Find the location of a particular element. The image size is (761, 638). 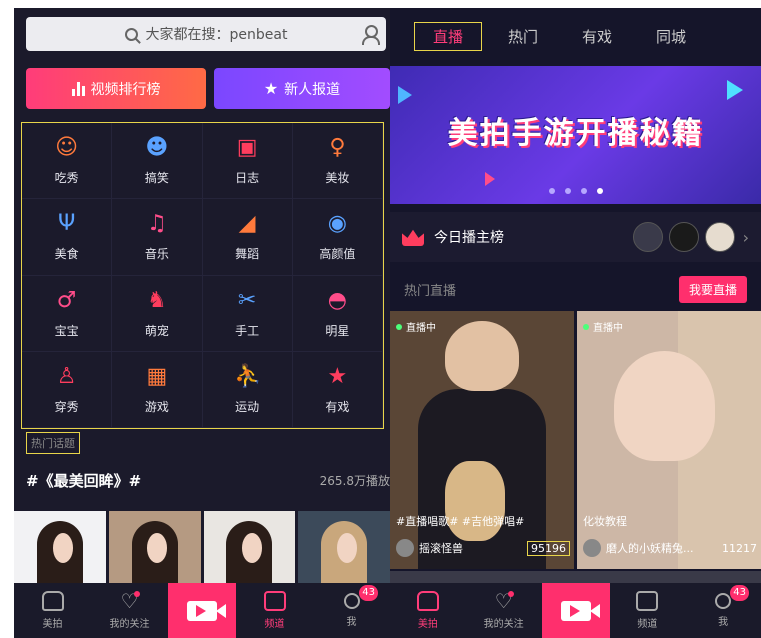

go-live-button: 我要直播 is located at coordinates (712, 289).